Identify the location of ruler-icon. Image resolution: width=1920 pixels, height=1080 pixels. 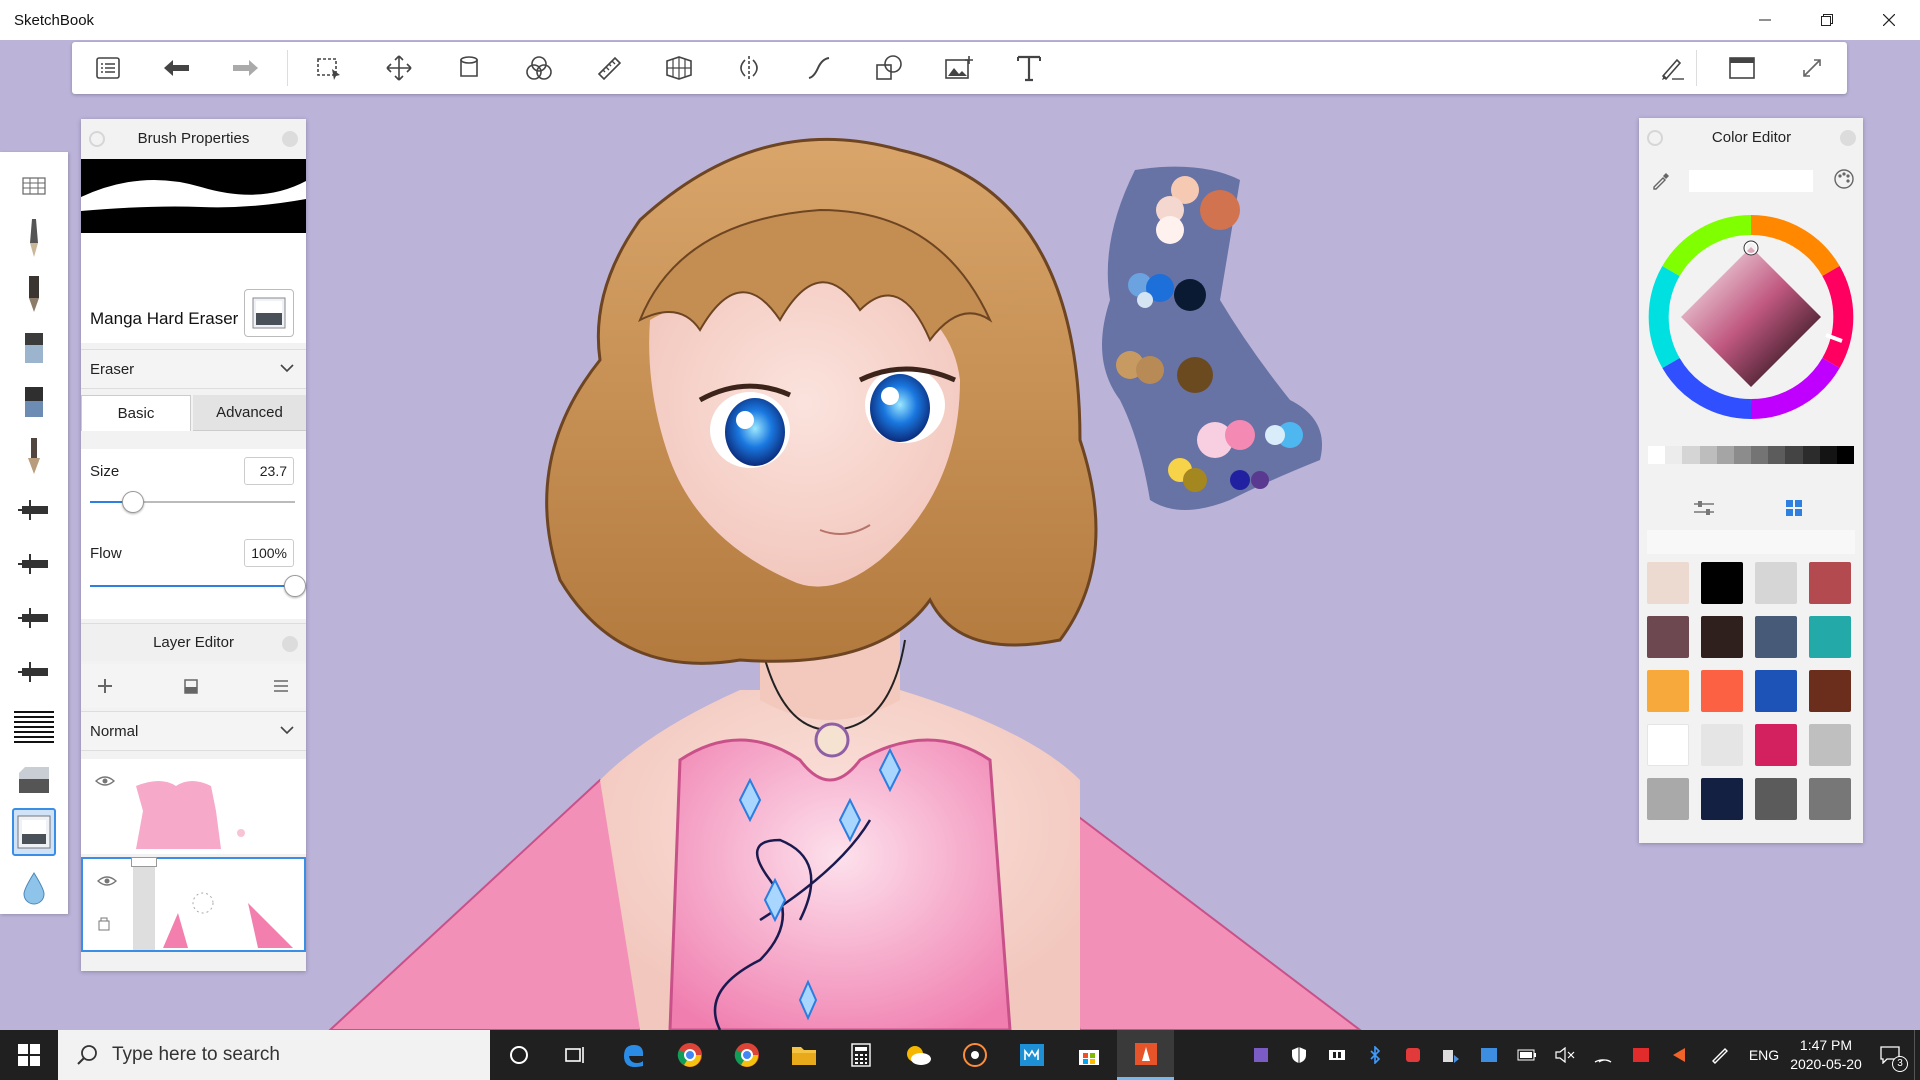
(609, 68).